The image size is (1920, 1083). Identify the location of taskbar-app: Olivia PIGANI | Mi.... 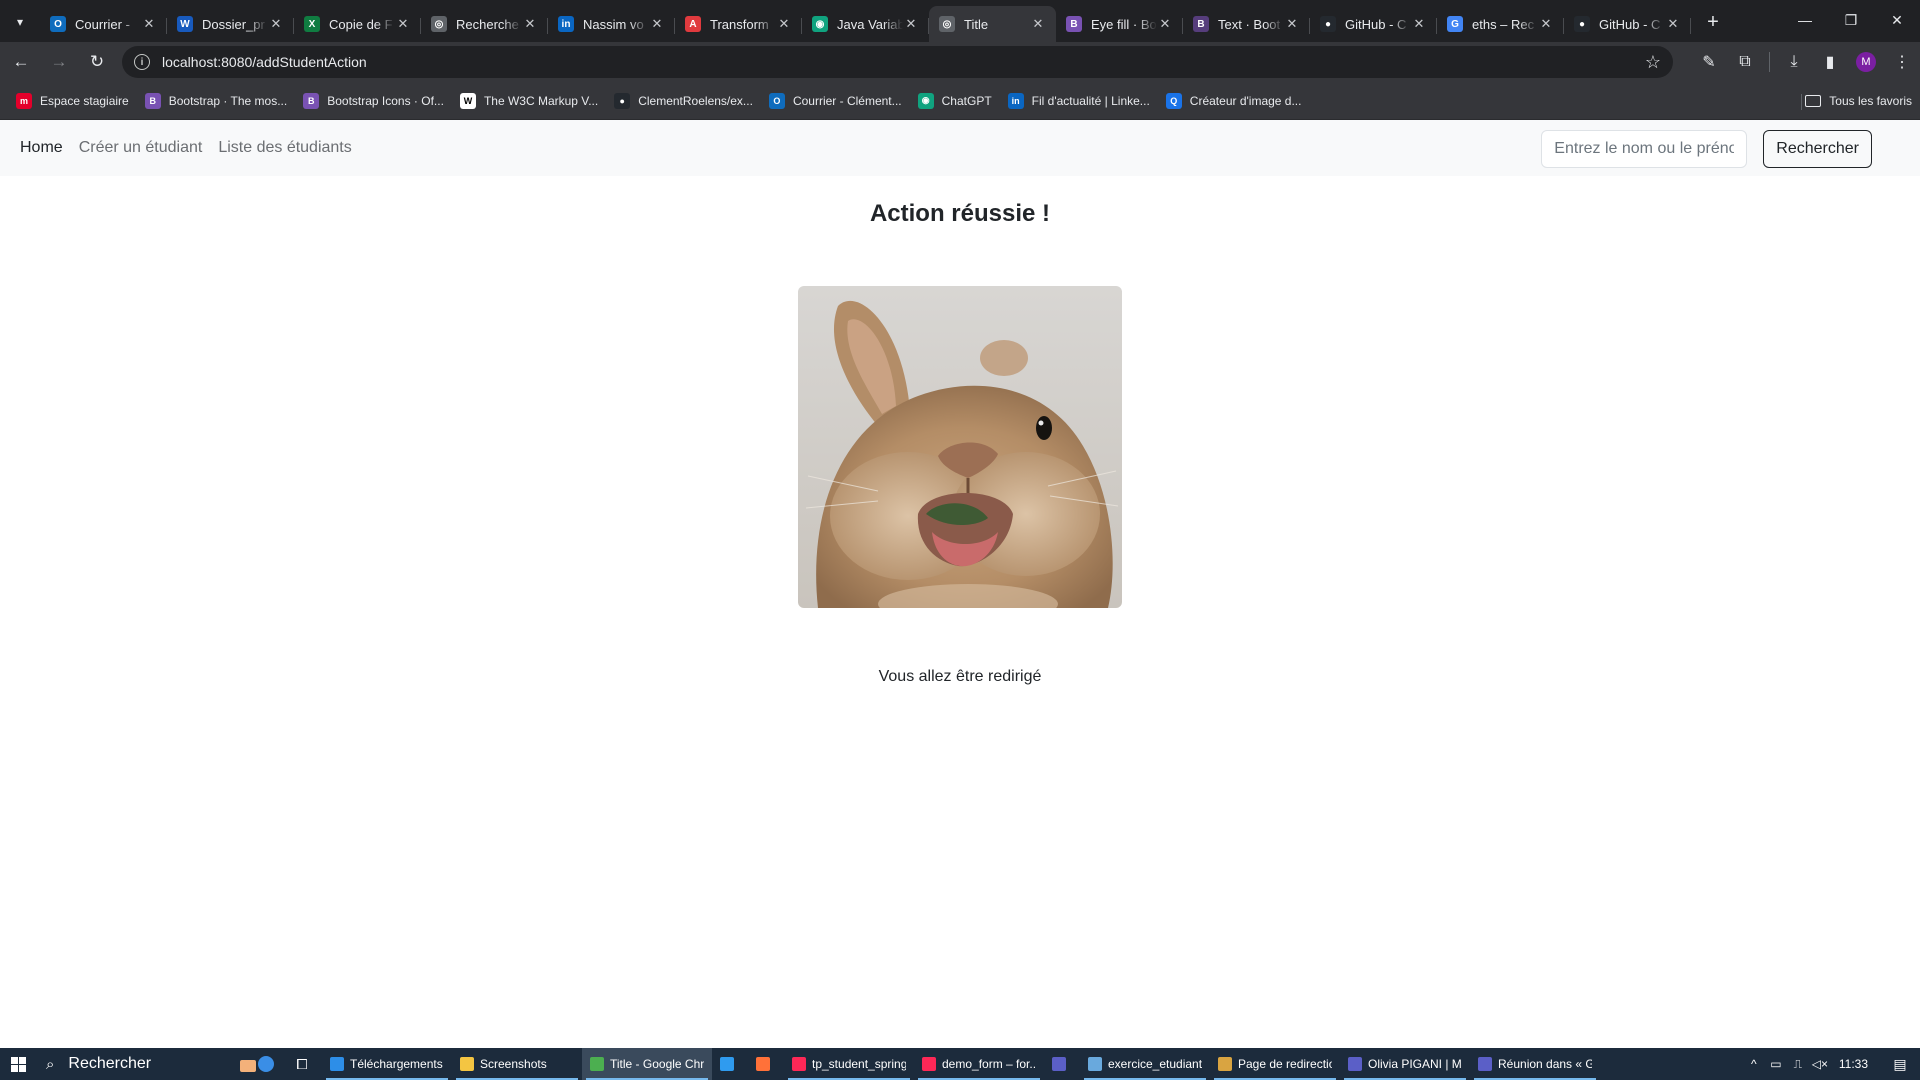
(1405, 1064).